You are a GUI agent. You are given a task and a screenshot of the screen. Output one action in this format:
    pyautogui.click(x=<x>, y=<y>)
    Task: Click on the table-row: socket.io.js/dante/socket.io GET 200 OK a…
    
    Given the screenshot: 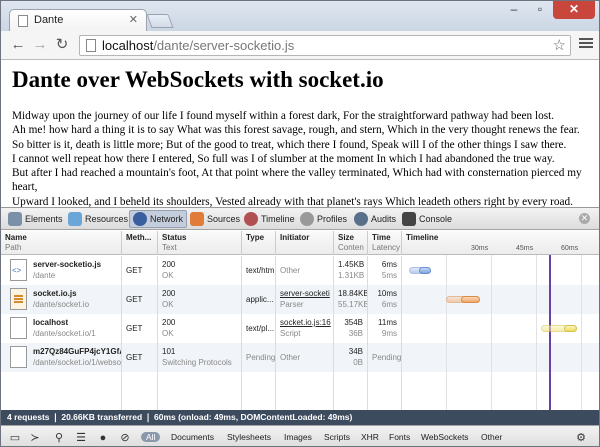 What is the action you would take?
    pyautogui.click(x=300, y=299)
    